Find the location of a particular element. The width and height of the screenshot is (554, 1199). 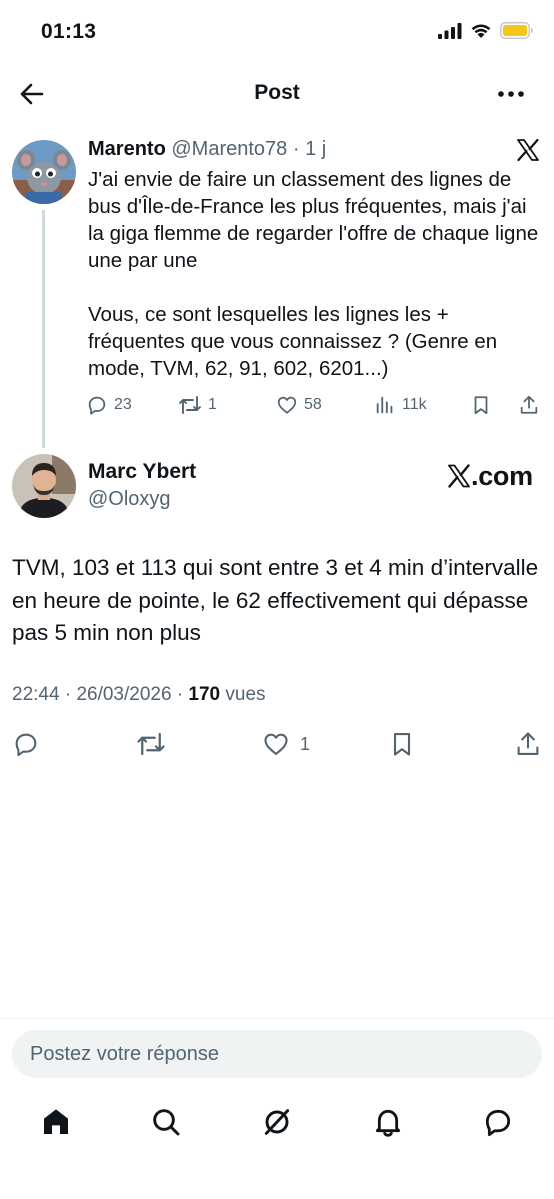

signal-bars-icon is located at coordinates (450, 30).